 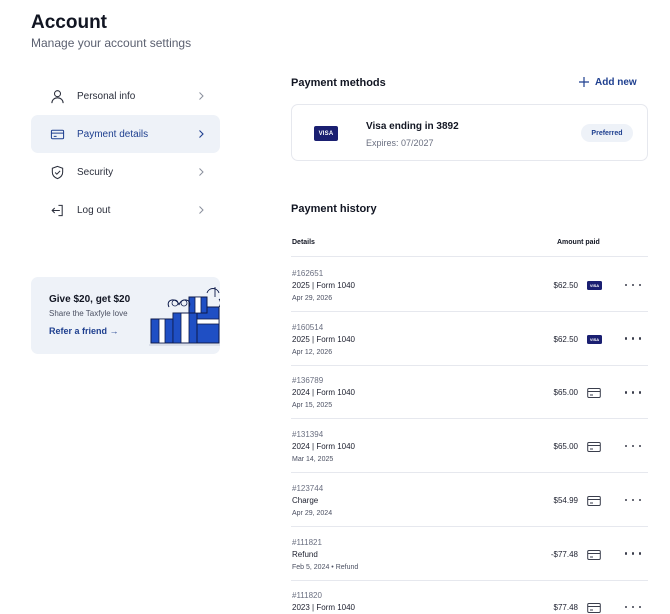 I want to click on user-icon, so click(x=57, y=96).